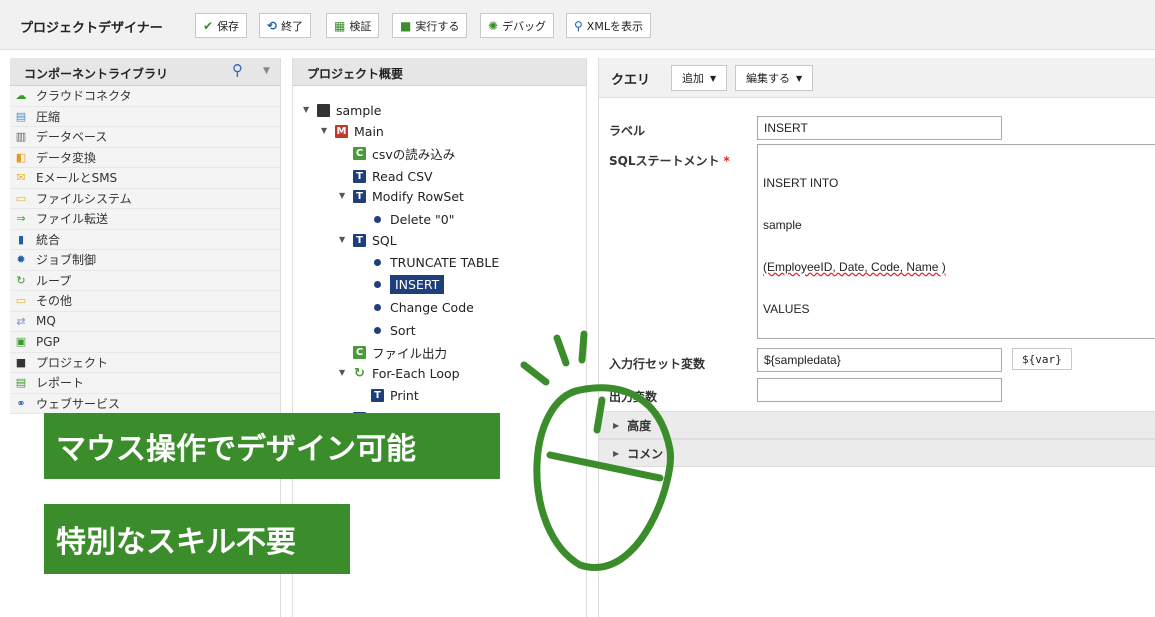 The width and height of the screenshot is (1155, 617). I want to click on library-item: ✹ ジョブ制御, so click(145, 260).